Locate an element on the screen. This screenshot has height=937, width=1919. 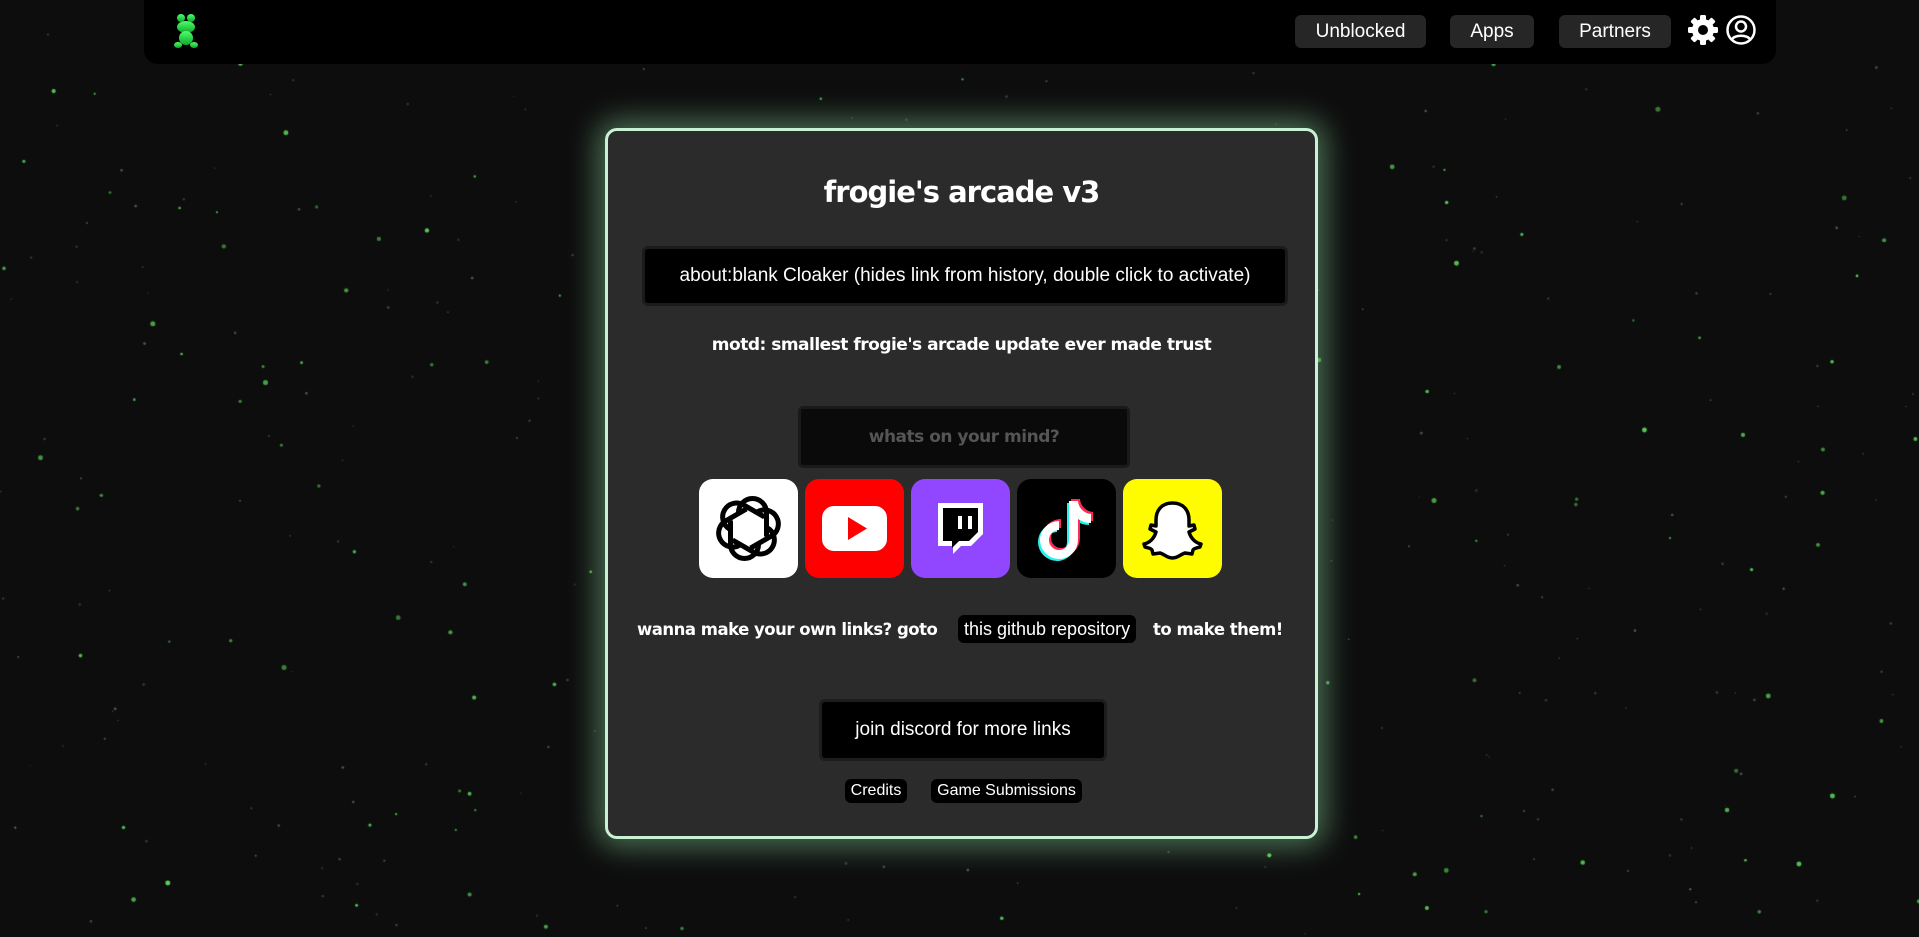
github-repository-link: this github repository is located at coordinates (1047, 629).